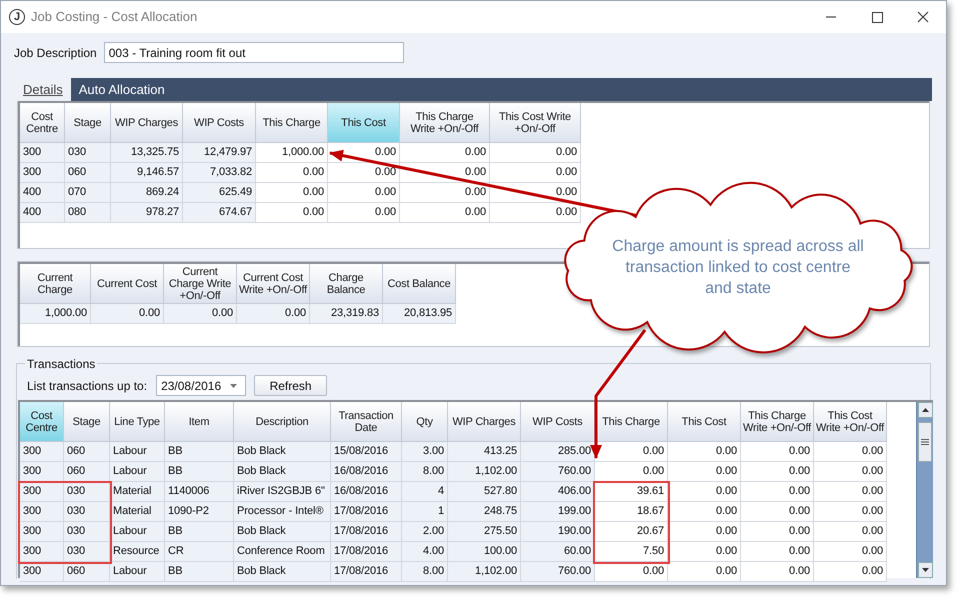  What do you see at coordinates (574, 452) in the screenshot?
I see `table-cell-text: 285.00` at bounding box center [574, 452].